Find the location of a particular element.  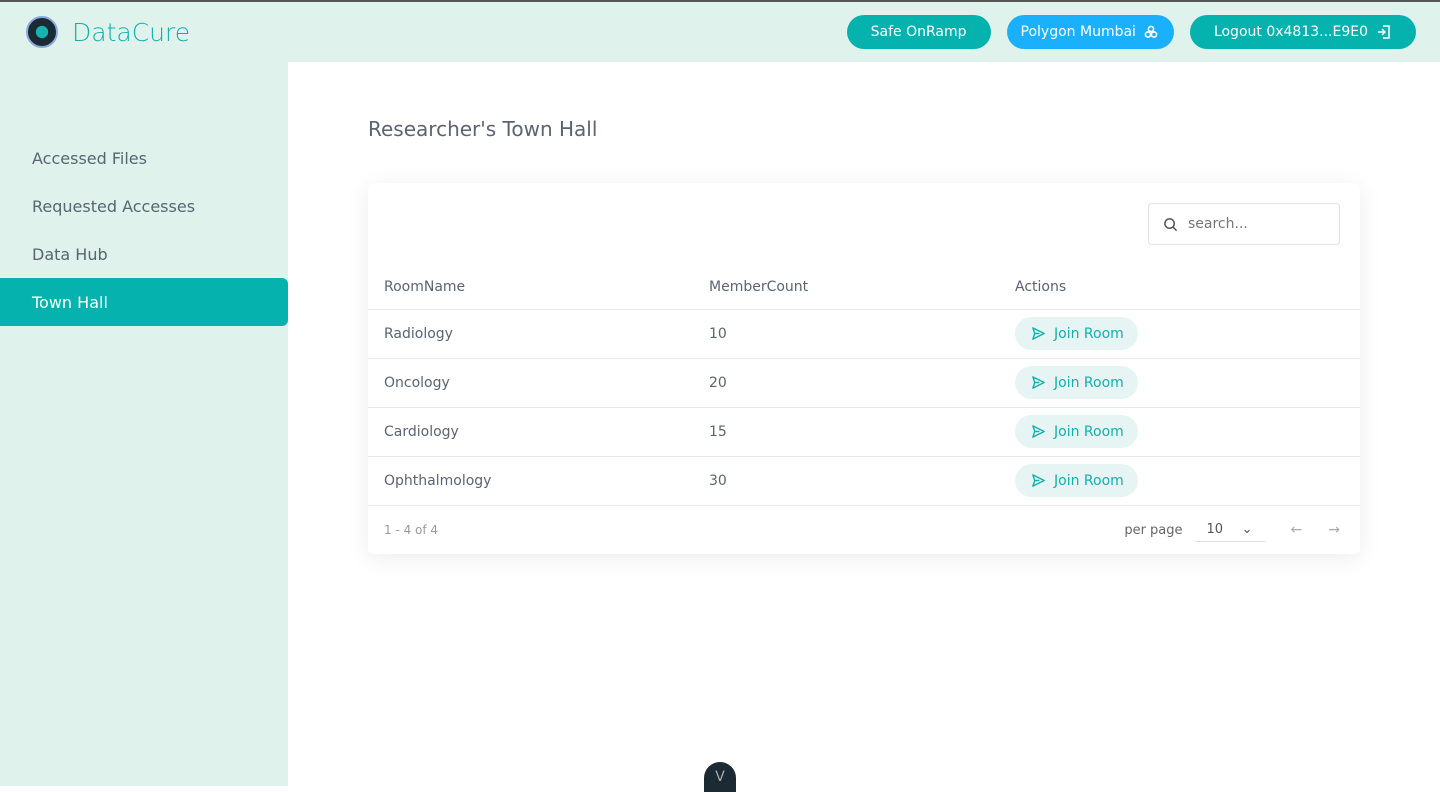

logo-icon is located at coordinates (42, 32).